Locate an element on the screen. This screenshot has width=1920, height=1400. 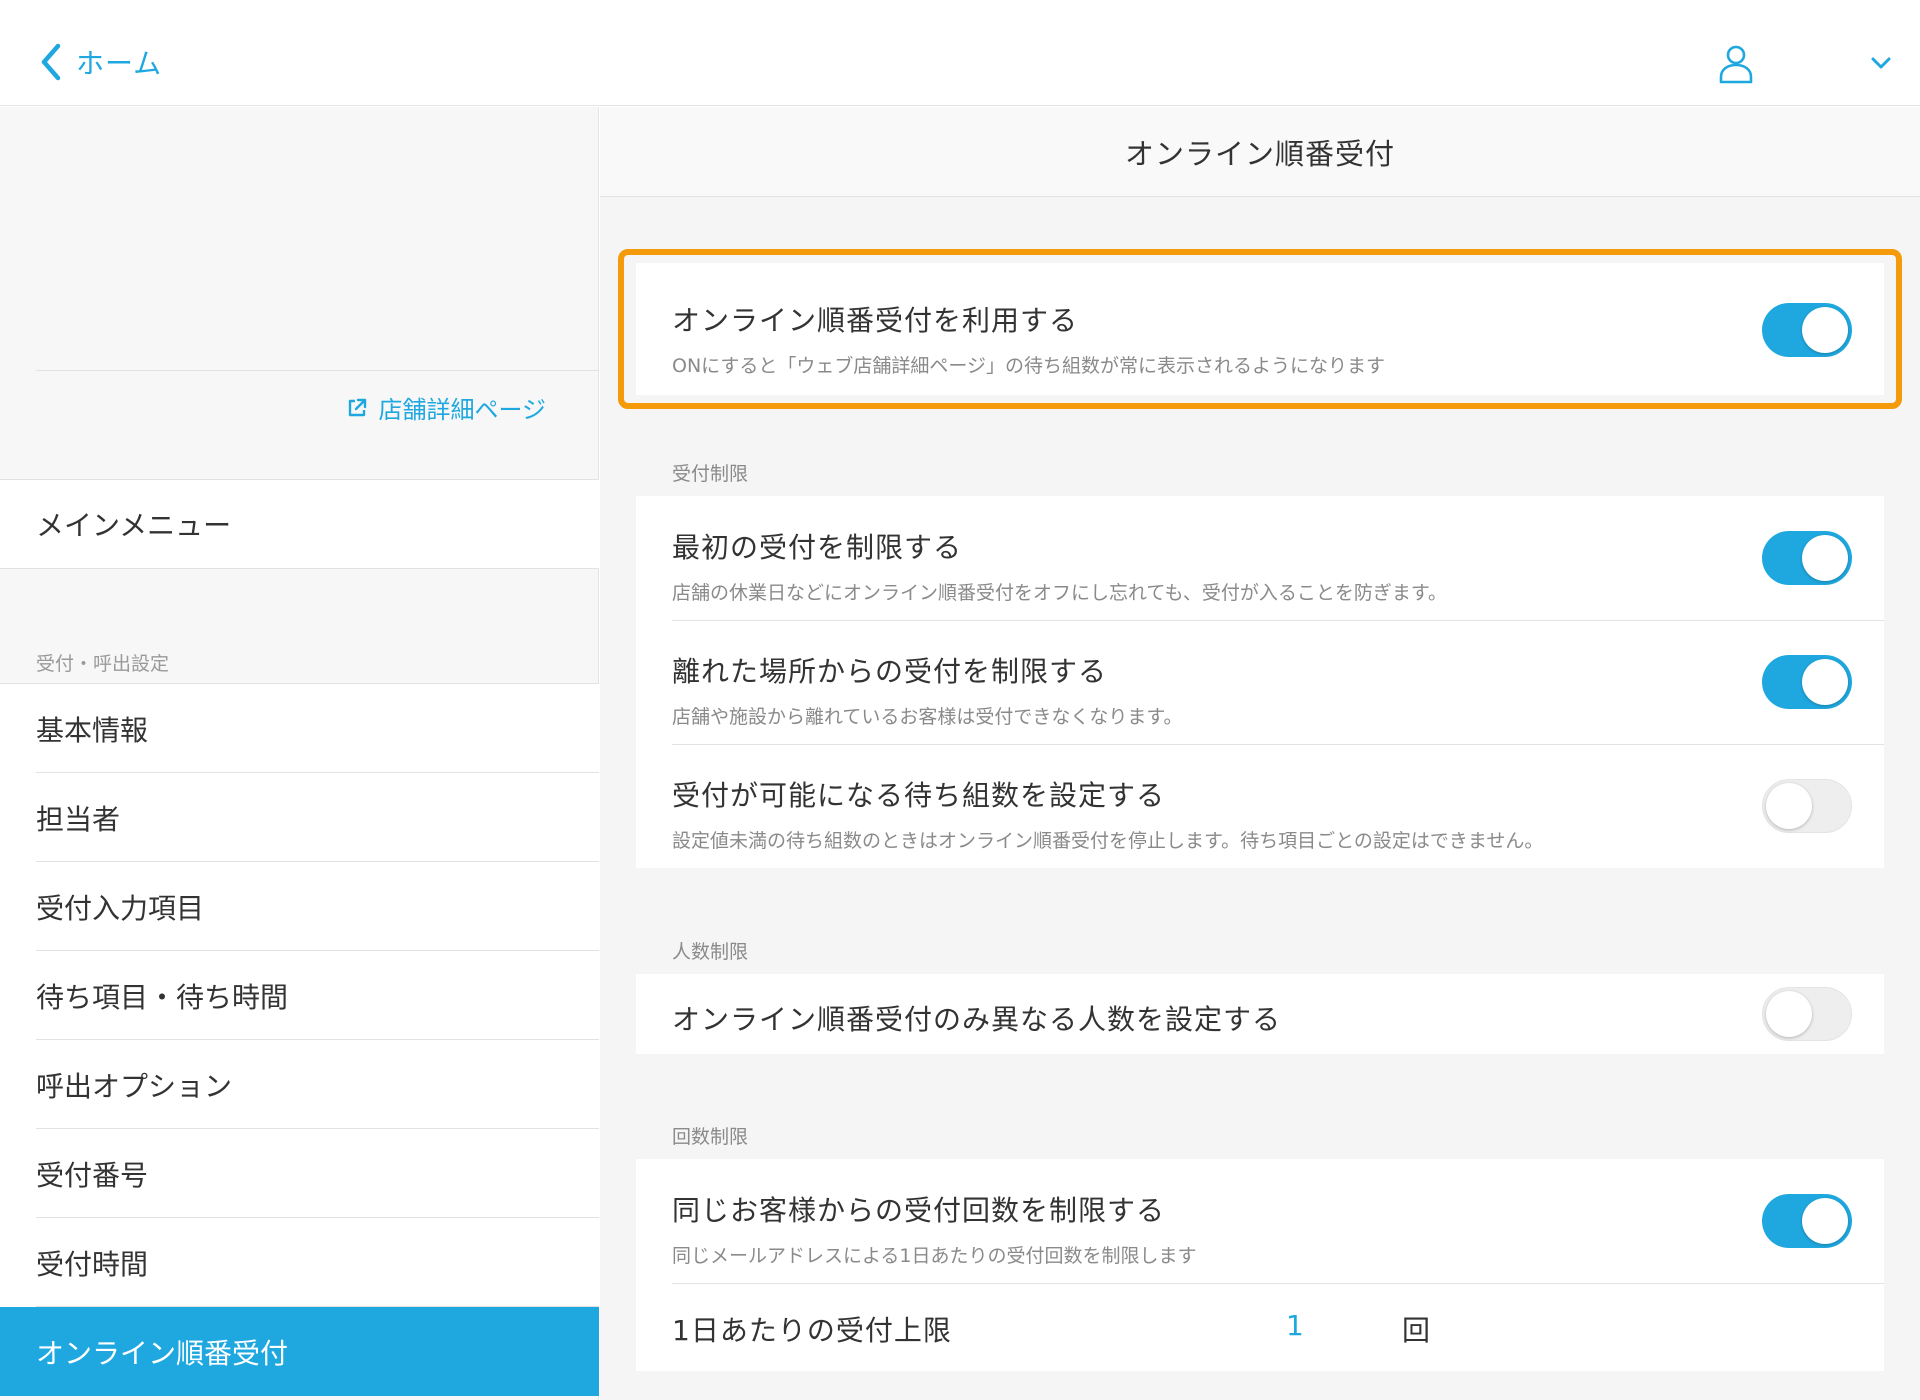
sidebar-item-label: 受付時間 is located at coordinates (92, 1264).